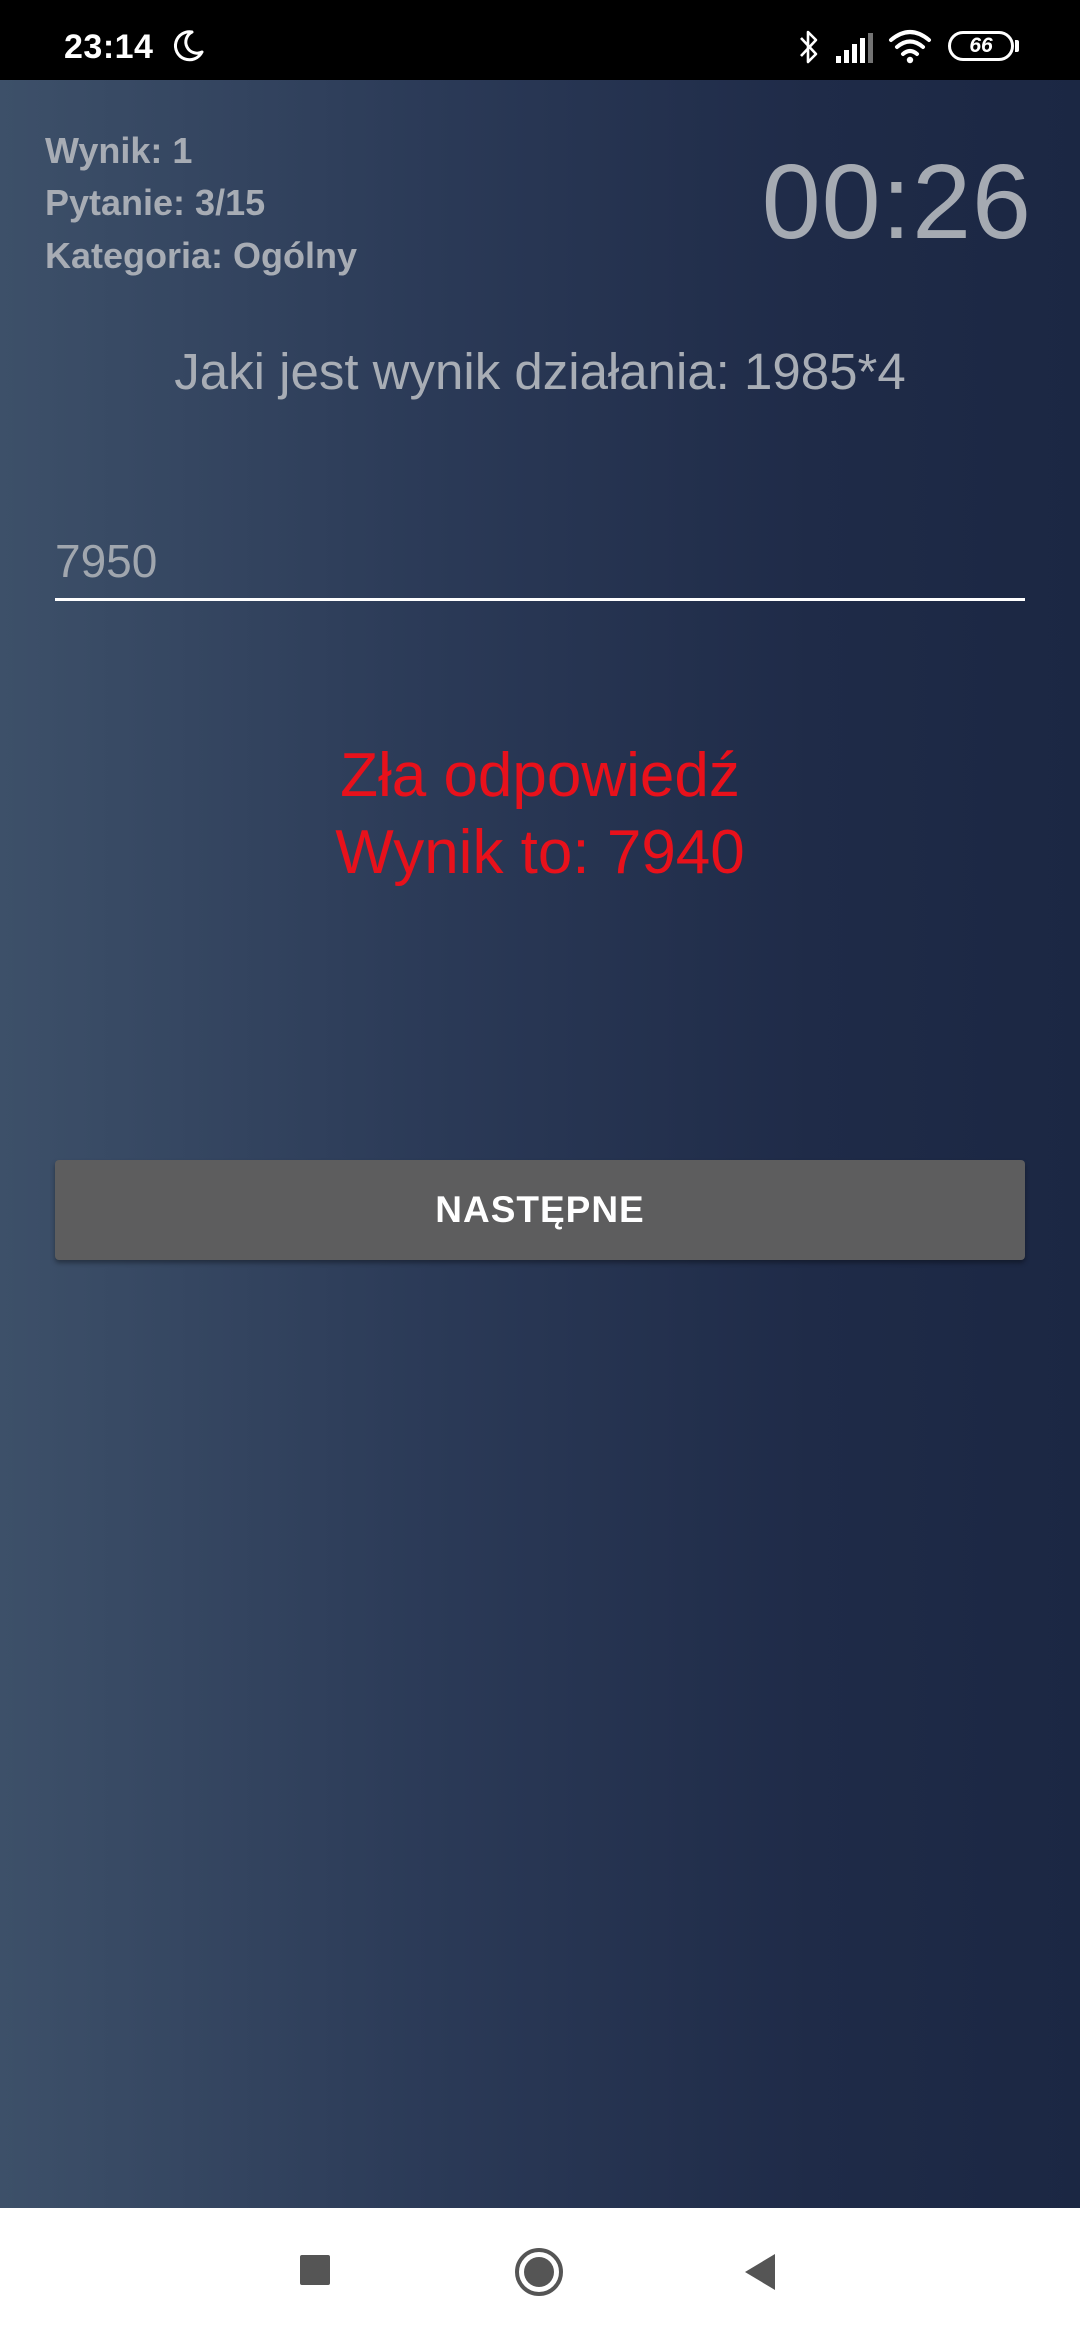 This screenshot has height=2340, width=1080. What do you see at coordinates (201, 255) in the screenshot?
I see `category-label: Kategoria: Ogólny` at bounding box center [201, 255].